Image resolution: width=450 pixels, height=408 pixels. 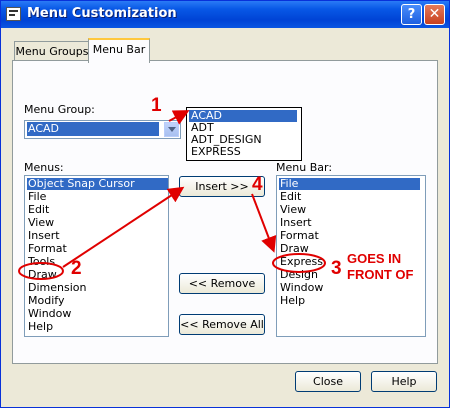 What do you see at coordinates (374, 258) in the screenshot?
I see `note-line-1: GOES IN` at bounding box center [374, 258].